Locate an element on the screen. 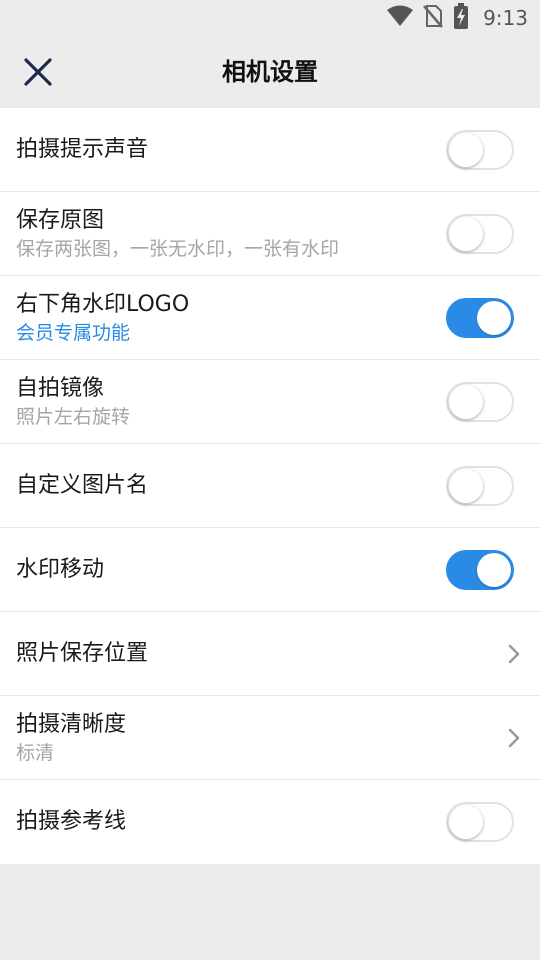  watermark-logo-toggle is located at coordinates (480, 318).